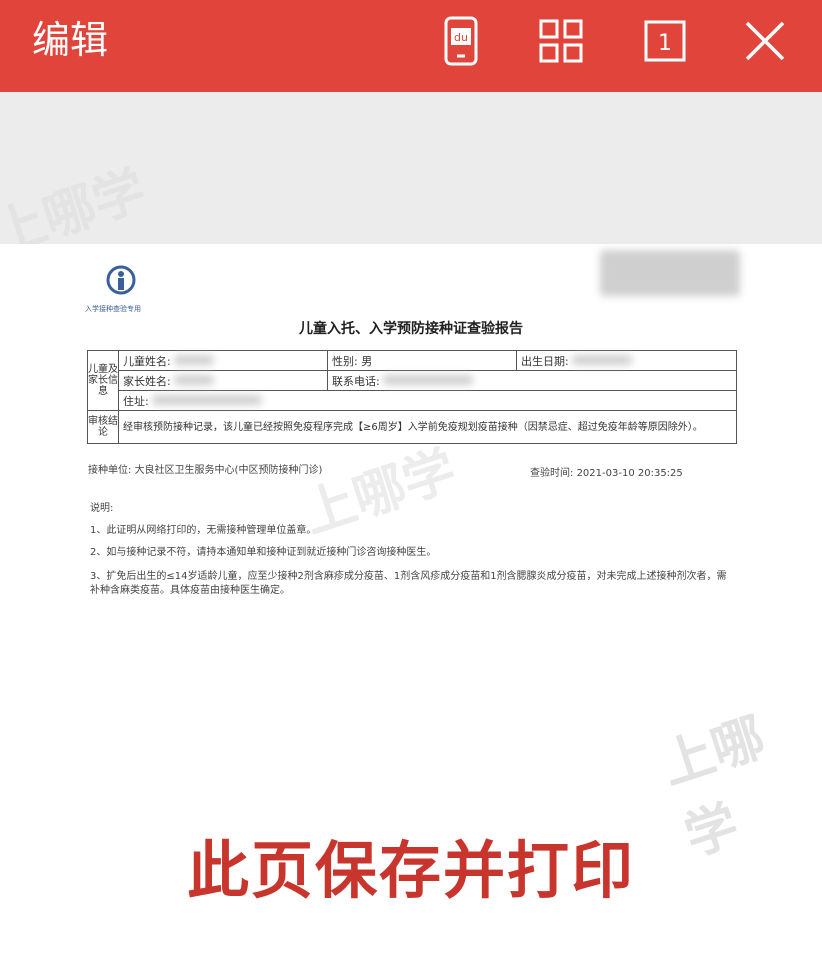 This screenshot has height=972, width=822. What do you see at coordinates (121, 284) in the screenshot?
I see `health-logo-icon` at bounding box center [121, 284].